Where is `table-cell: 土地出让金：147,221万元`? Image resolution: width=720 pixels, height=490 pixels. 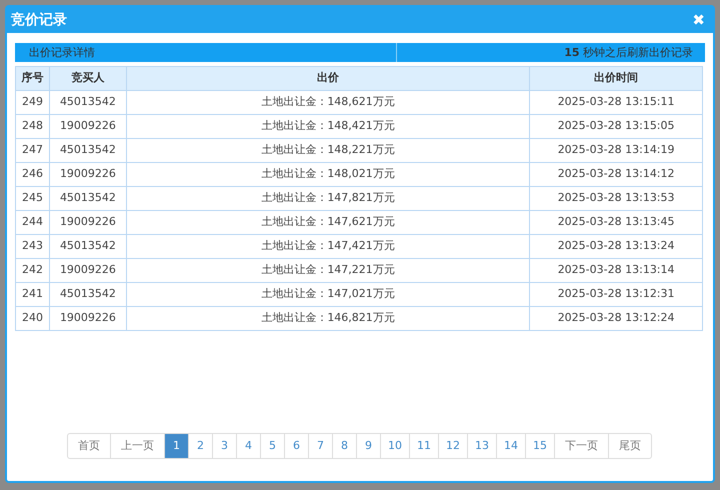 table-cell: 土地出让金：147,221万元 is located at coordinates (328, 270).